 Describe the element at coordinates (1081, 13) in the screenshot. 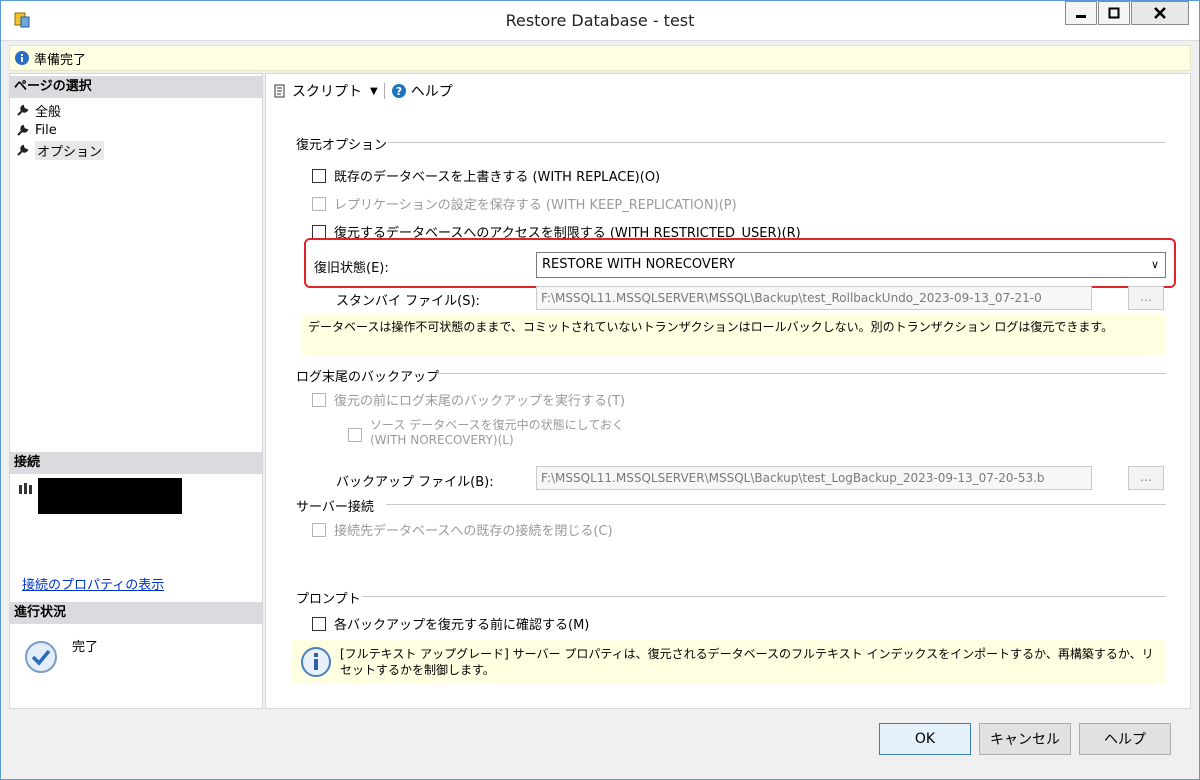

I see `minimize-button` at that location.